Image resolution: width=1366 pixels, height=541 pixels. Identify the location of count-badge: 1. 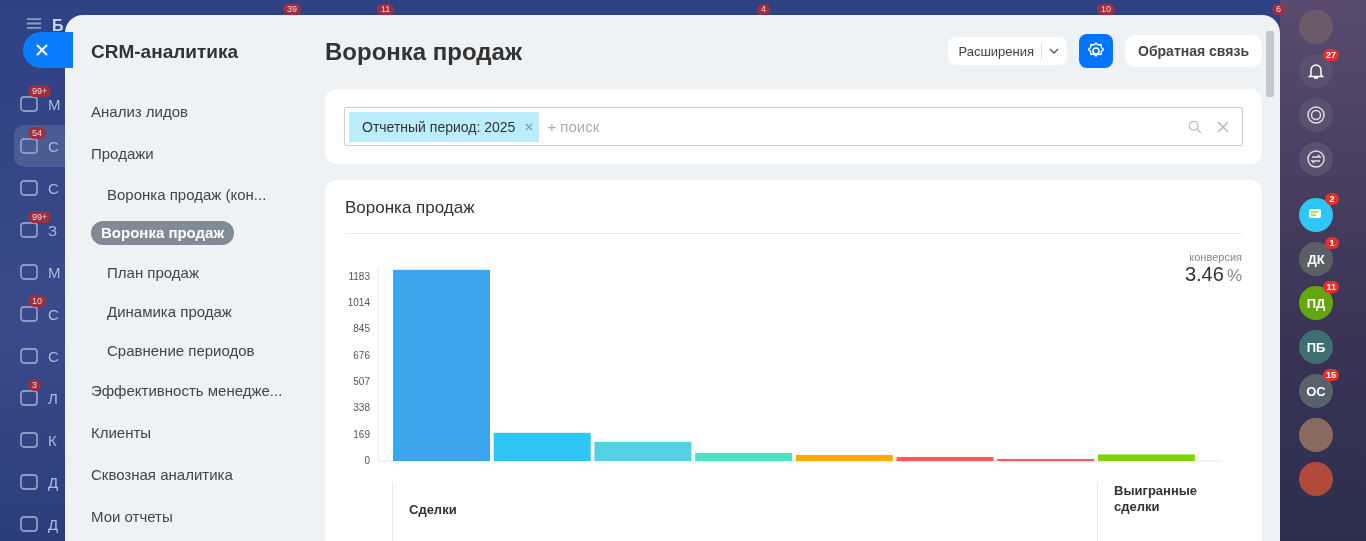
(1332, 243).